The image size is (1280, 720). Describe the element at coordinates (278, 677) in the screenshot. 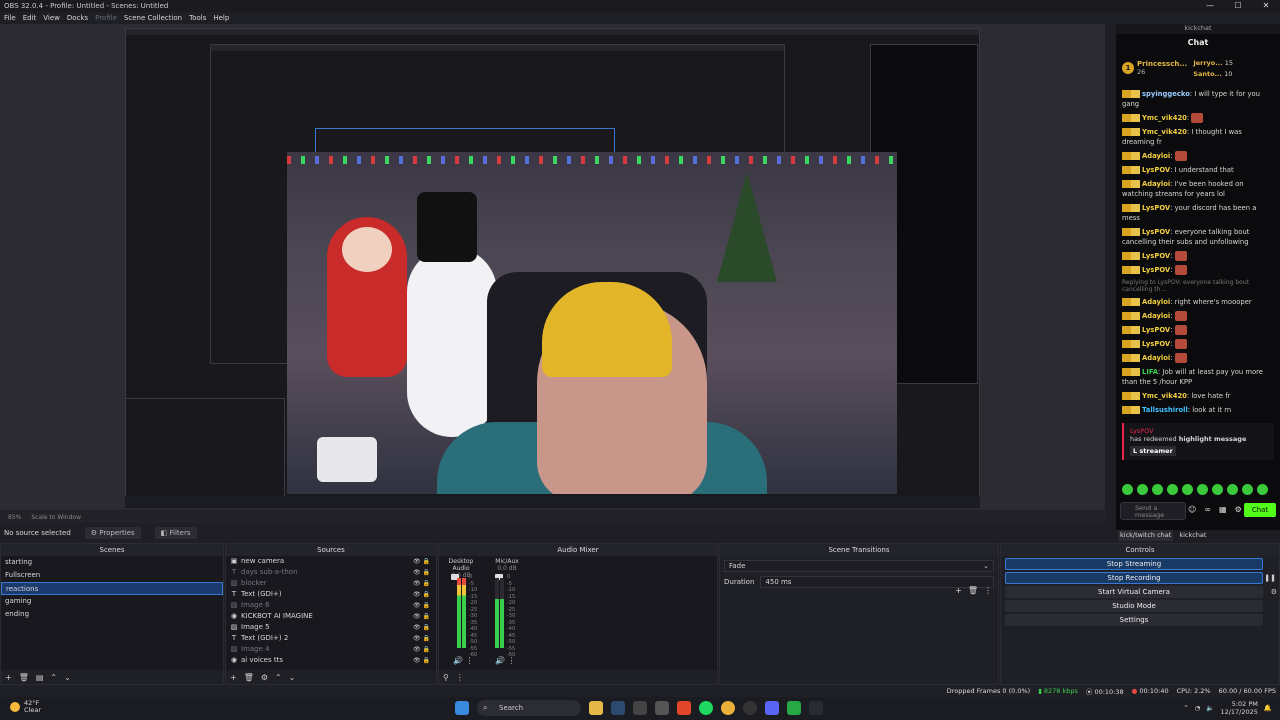

I see `arrow-up-icon: ⌃` at that location.